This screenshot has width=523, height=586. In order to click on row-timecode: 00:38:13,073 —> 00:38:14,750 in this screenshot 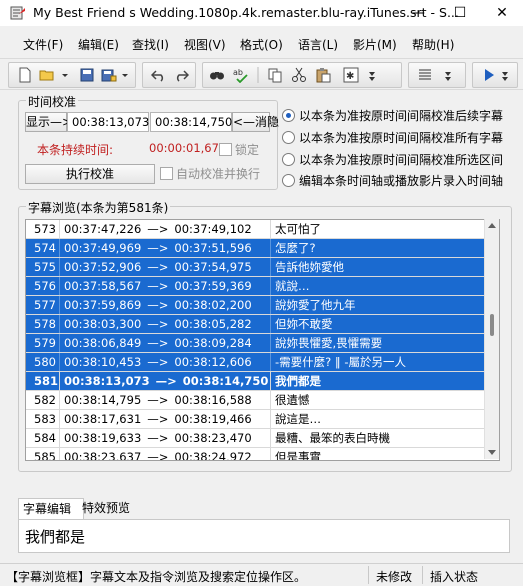, I will do `click(165, 381)`.